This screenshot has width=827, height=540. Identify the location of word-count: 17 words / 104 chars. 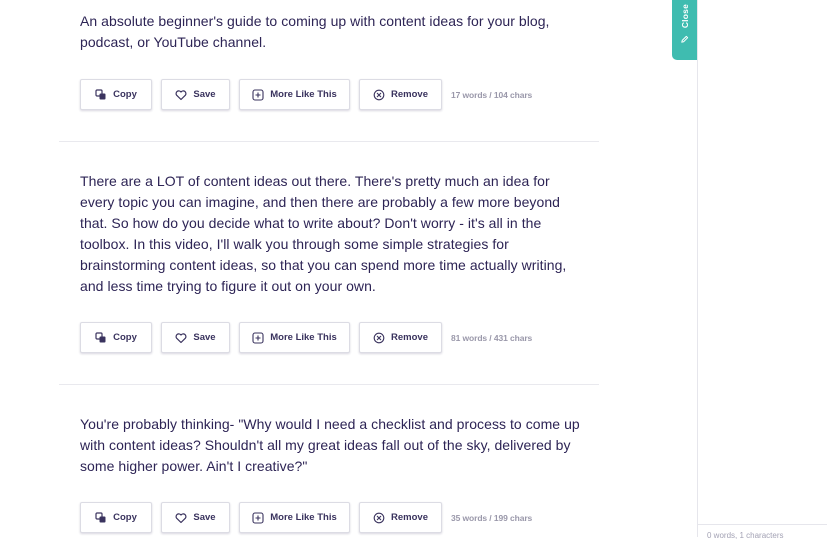
(492, 94).